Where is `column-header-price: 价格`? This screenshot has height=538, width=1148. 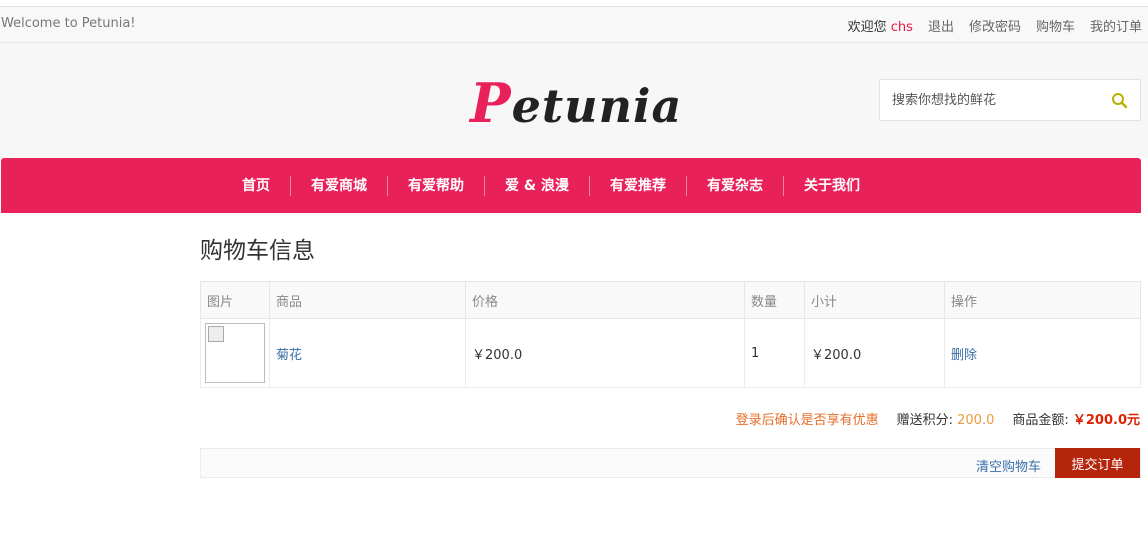
column-header-price: 价格 is located at coordinates (605, 300).